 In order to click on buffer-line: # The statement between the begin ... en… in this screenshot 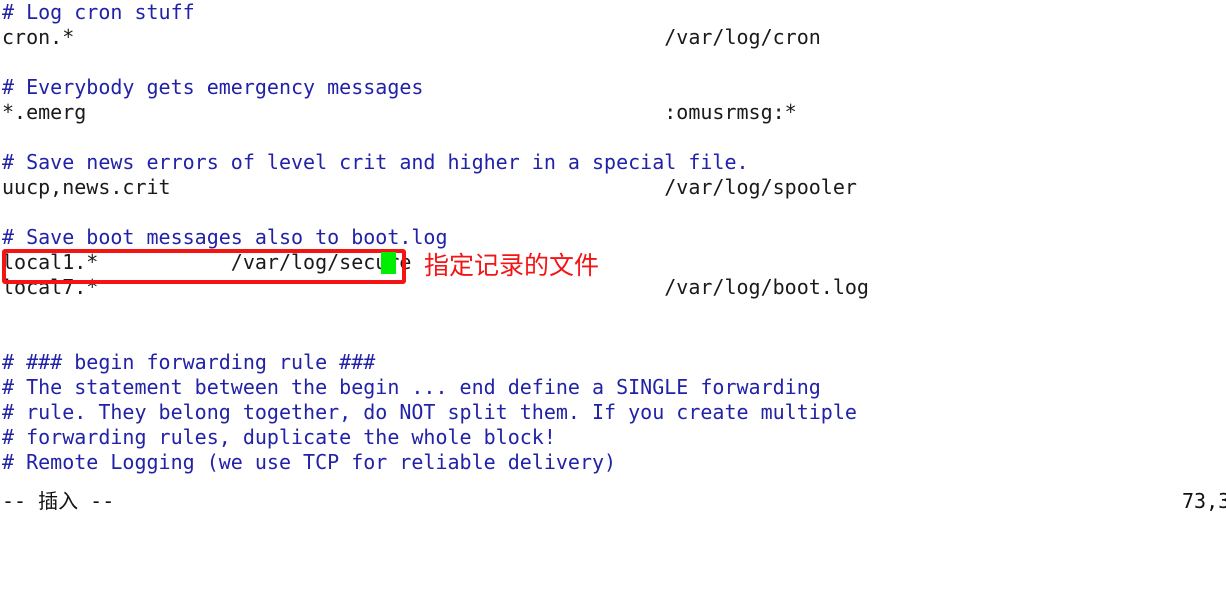, I will do `click(613, 387)`.